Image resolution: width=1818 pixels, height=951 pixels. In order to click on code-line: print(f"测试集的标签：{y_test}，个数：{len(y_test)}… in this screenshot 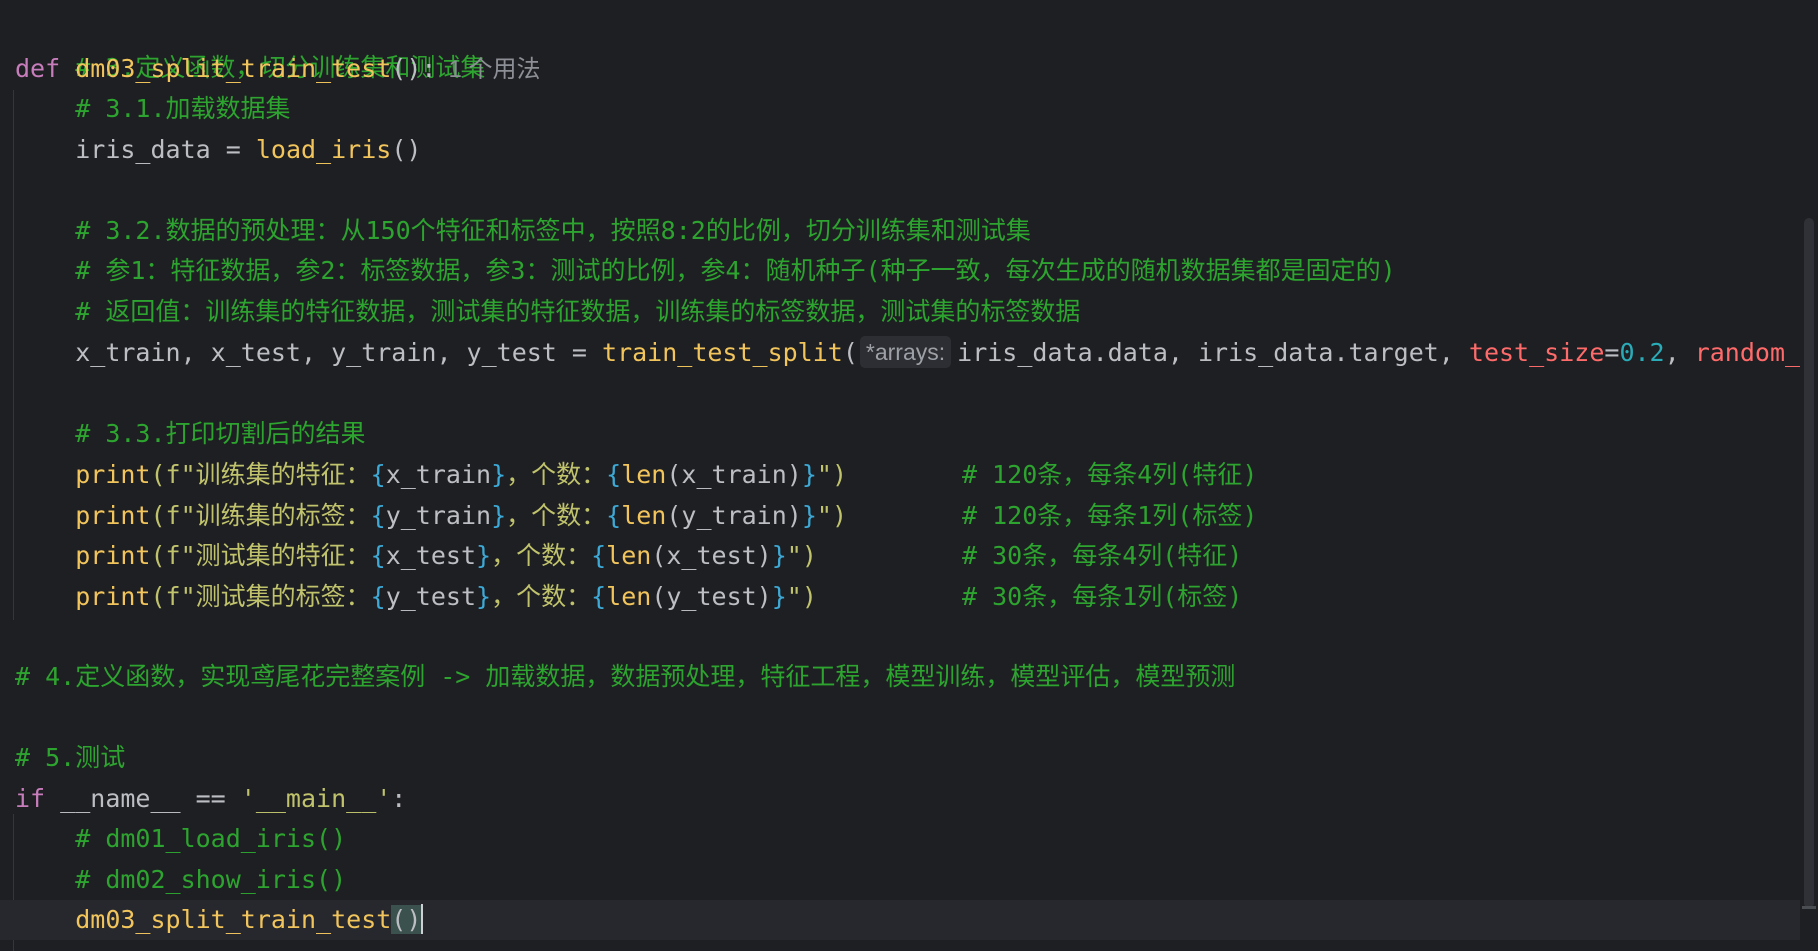, I will do `click(416, 597)`.